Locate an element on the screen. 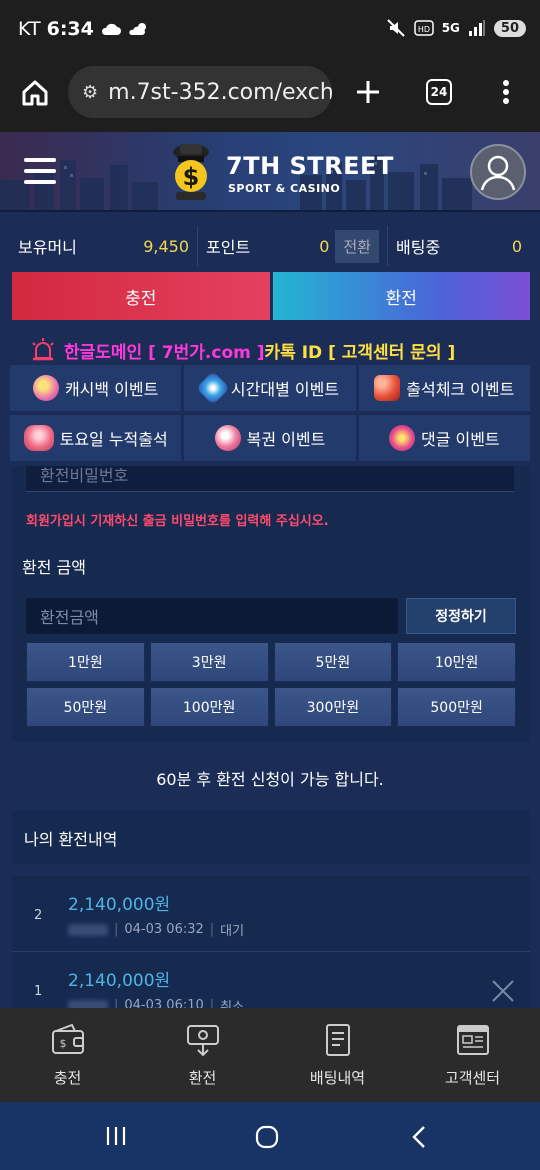  charge-button: 충전 is located at coordinates (141, 296).